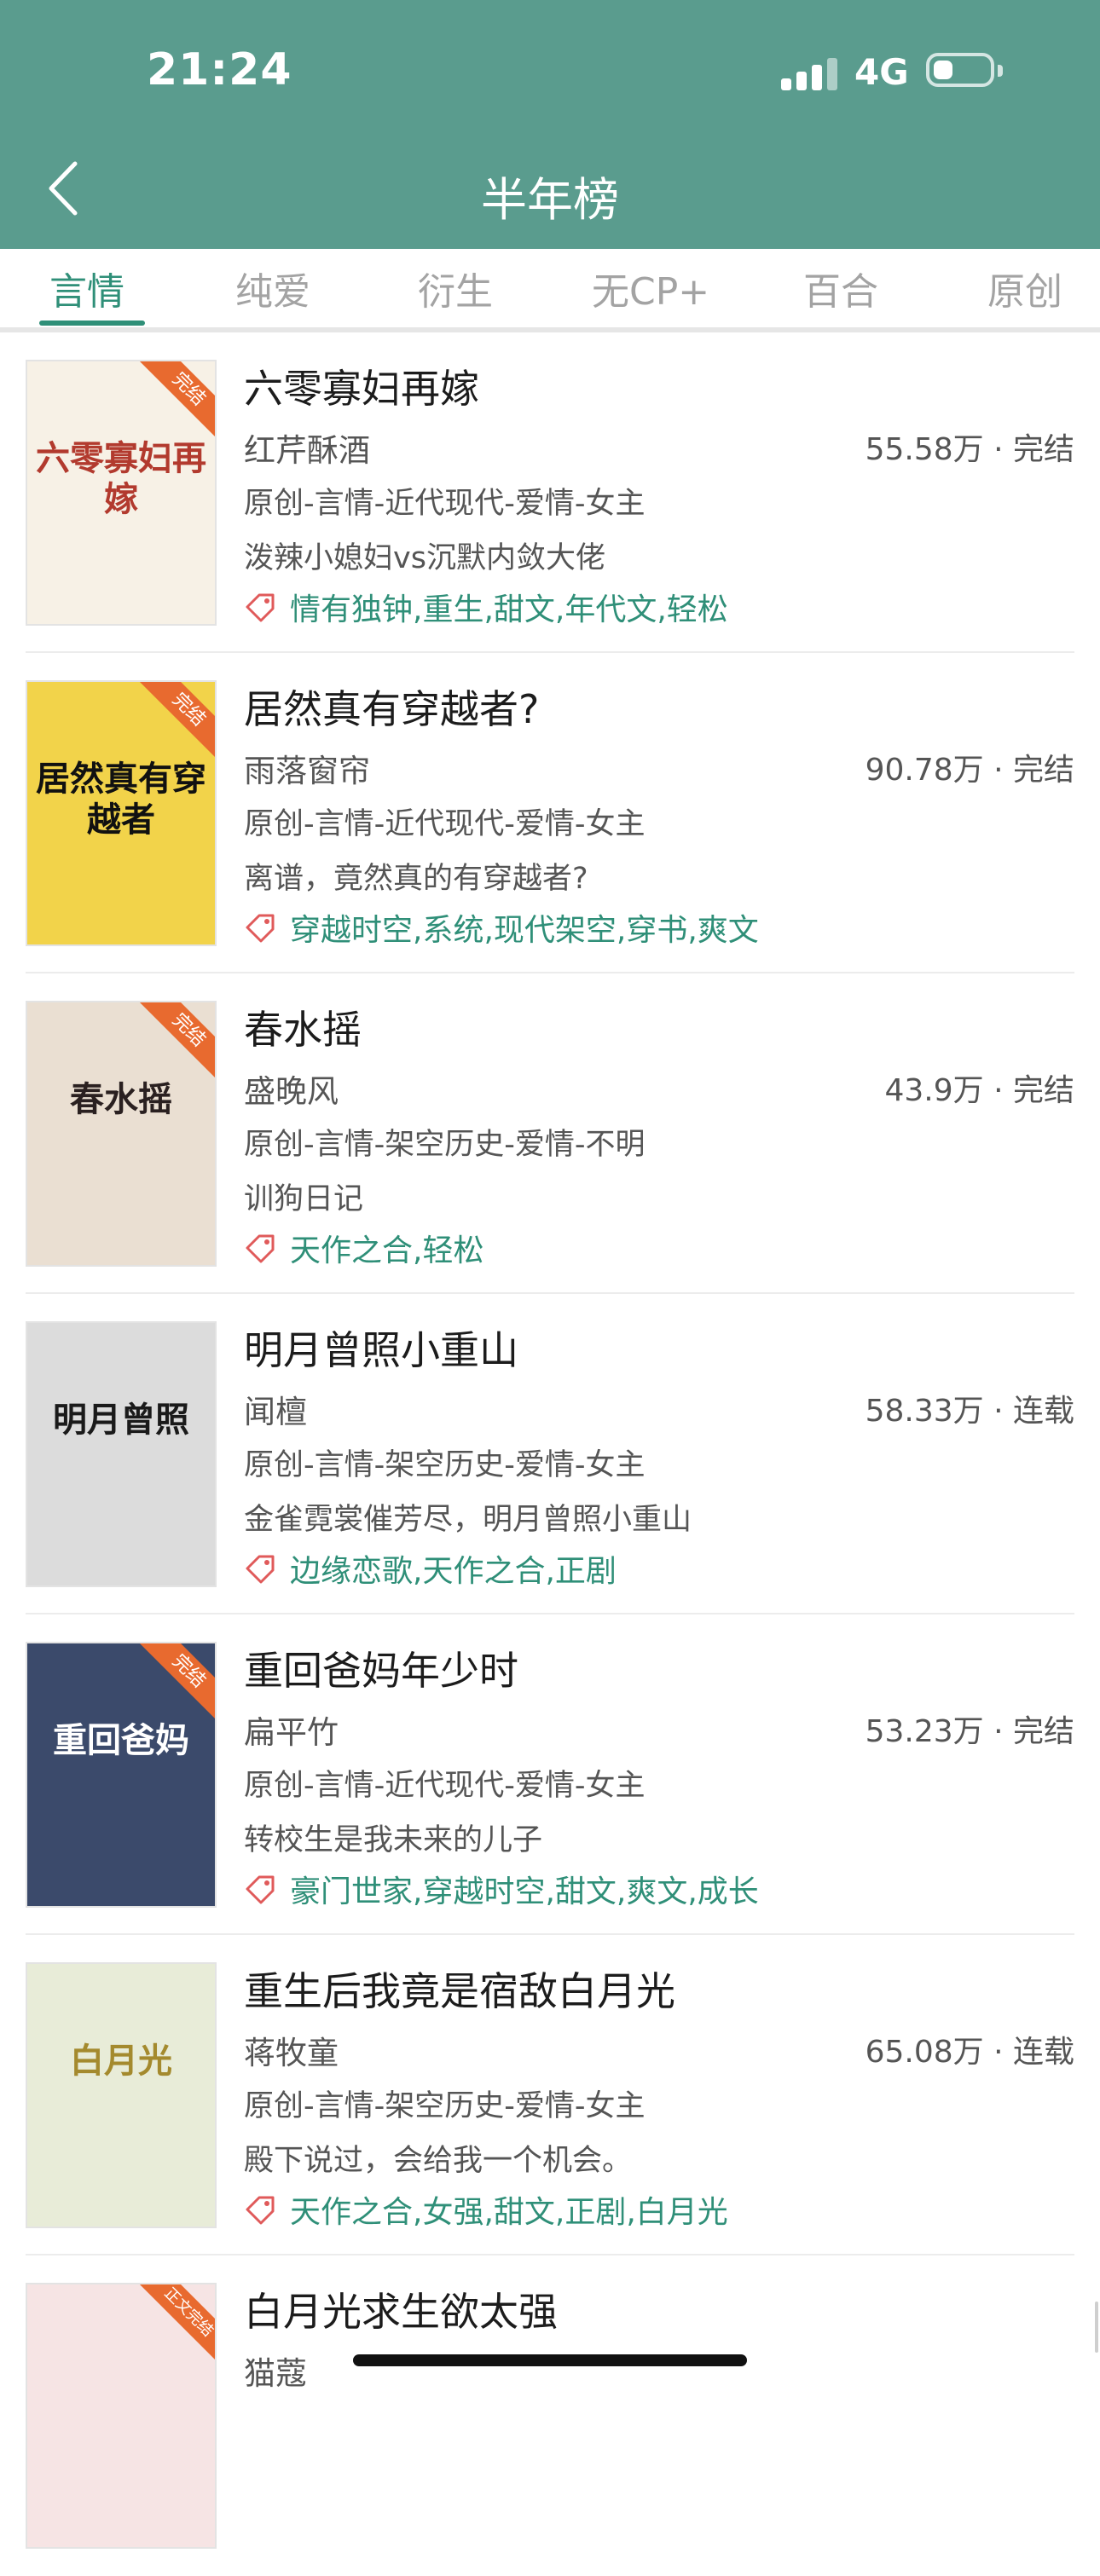 This screenshot has height=2576, width=1100. What do you see at coordinates (881, 72) in the screenshot?
I see `network-label: 4G` at bounding box center [881, 72].